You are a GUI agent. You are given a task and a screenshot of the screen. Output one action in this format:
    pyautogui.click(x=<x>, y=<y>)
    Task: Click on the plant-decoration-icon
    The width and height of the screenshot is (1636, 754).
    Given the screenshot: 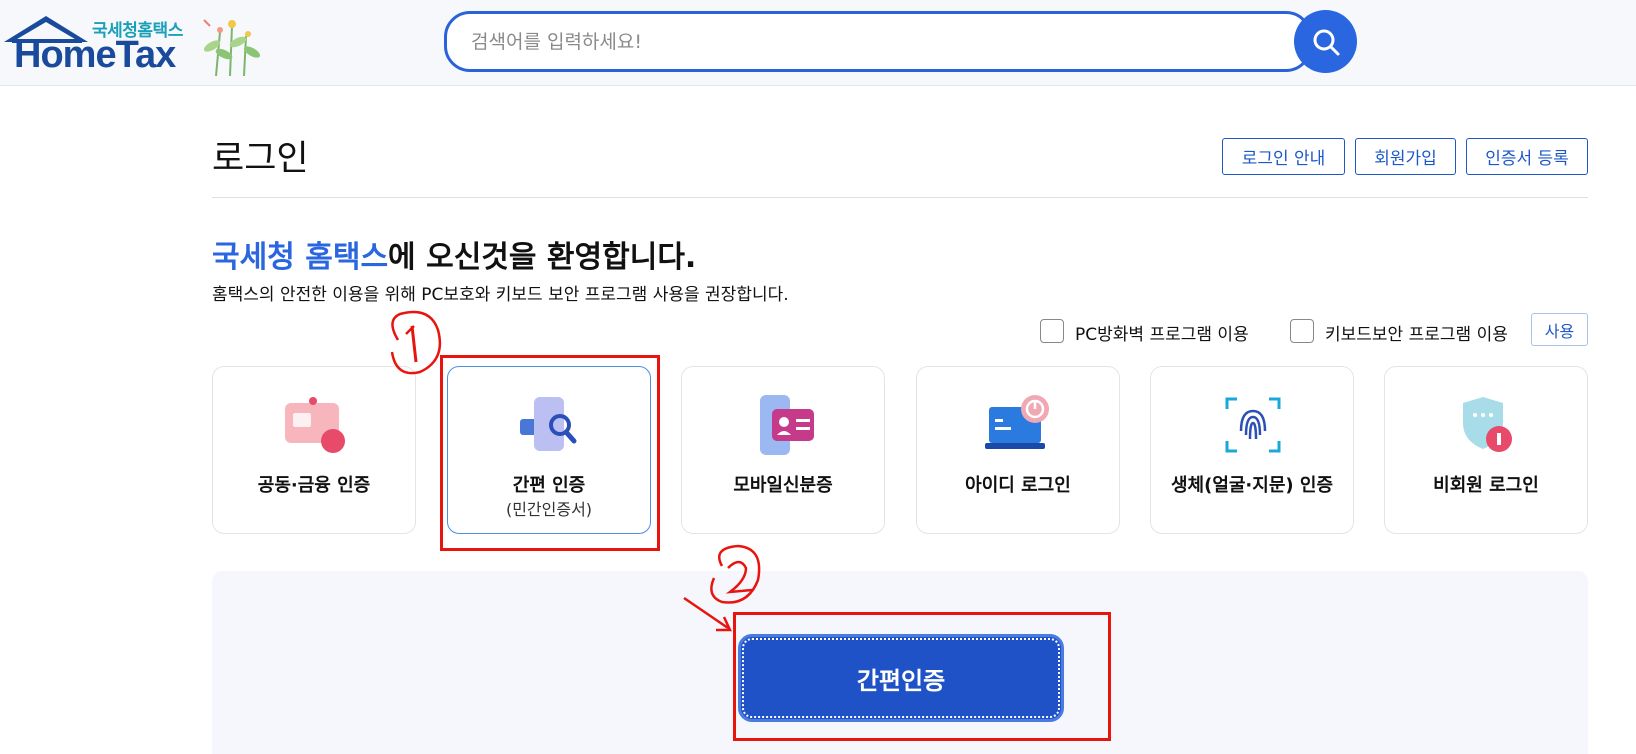 What is the action you would take?
    pyautogui.click(x=232, y=48)
    